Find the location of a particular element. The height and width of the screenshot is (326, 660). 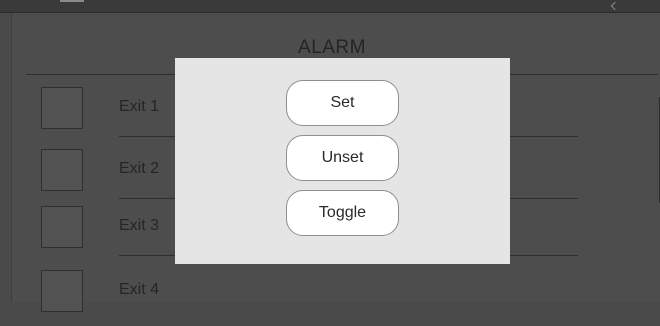

menu-icon is located at coordinates (72, 1).